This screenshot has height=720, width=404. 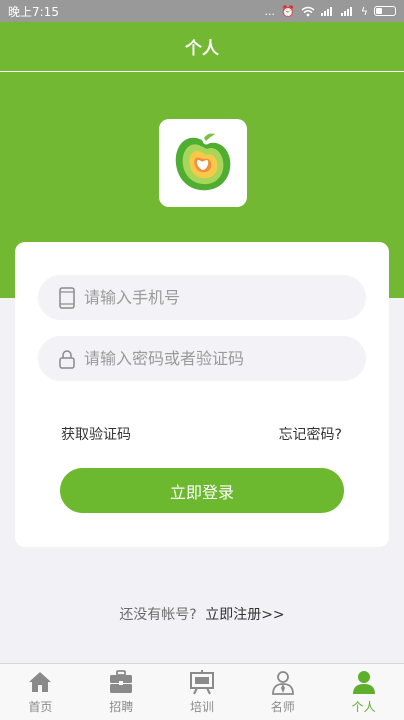 I want to click on register-row: 还没有帐号? 立即注册>>, so click(x=202, y=614).